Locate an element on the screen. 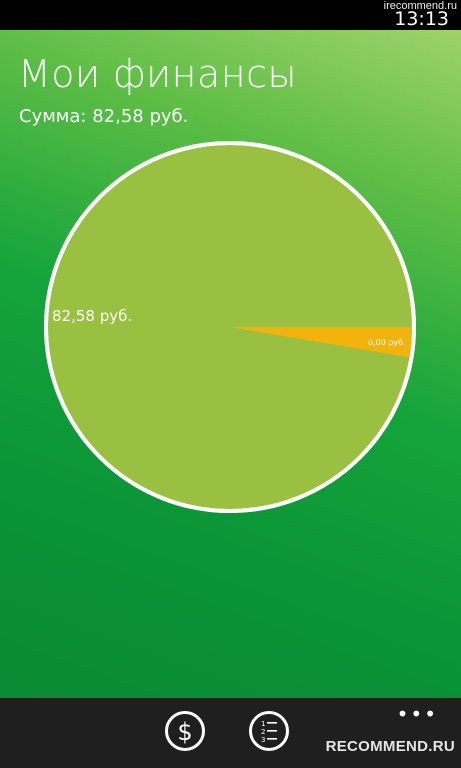 This screenshot has width=461, height=768. dollar-icon: $ is located at coordinates (184, 732).